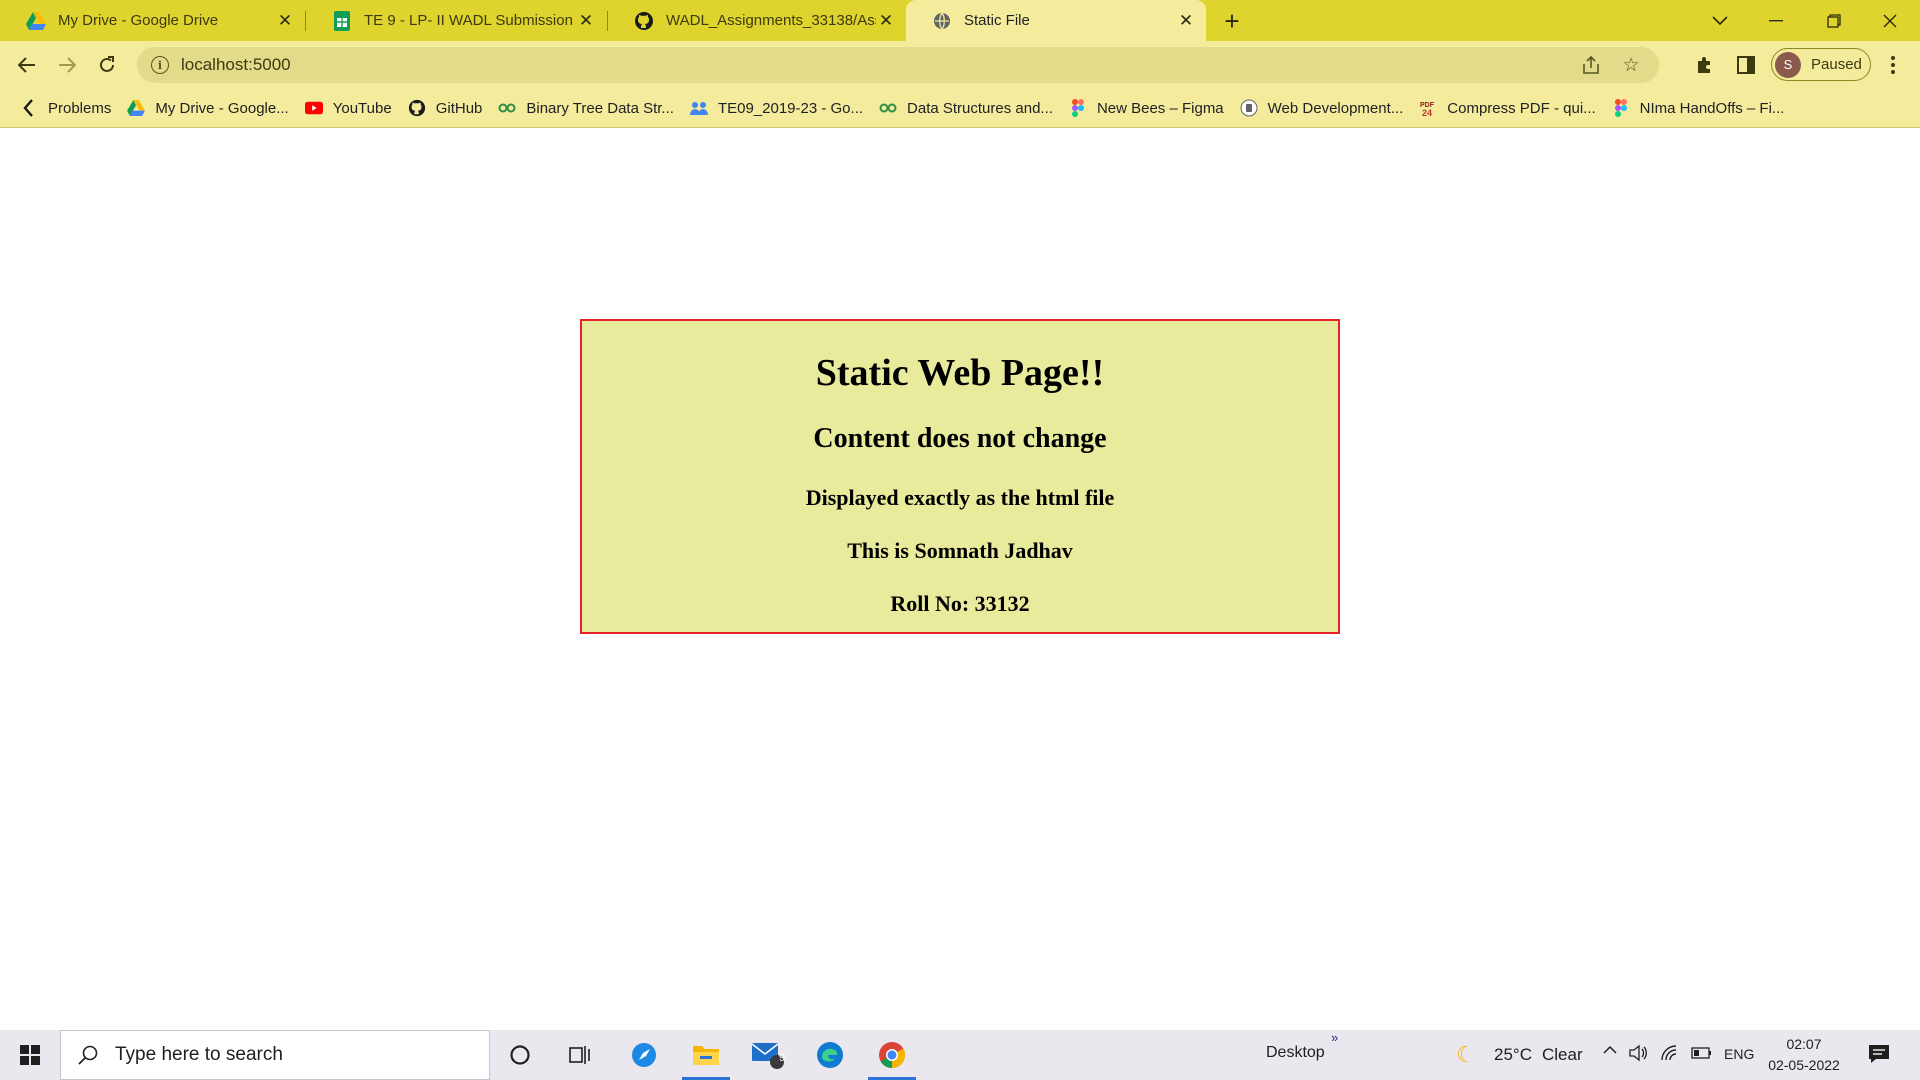 The image size is (1920, 1080). What do you see at coordinates (1160, 108) in the screenshot?
I see `bookmark-label: New Bees – Figma` at bounding box center [1160, 108].